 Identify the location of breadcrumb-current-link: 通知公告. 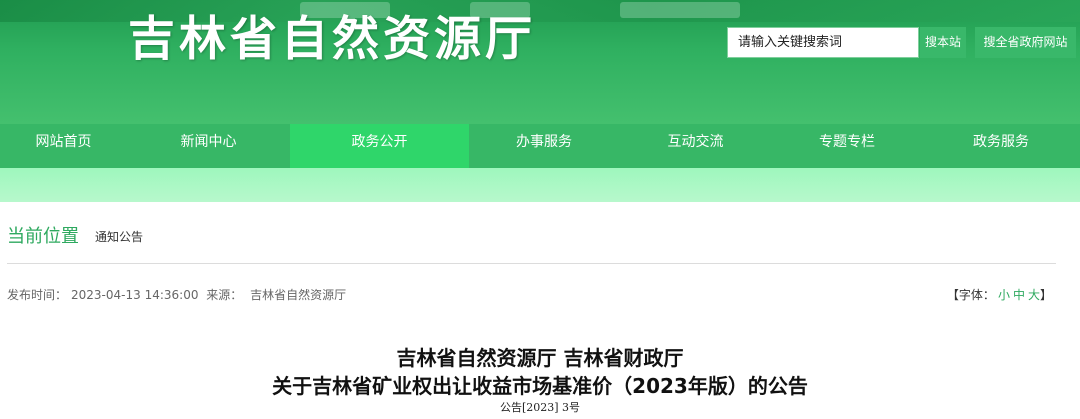
(119, 236).